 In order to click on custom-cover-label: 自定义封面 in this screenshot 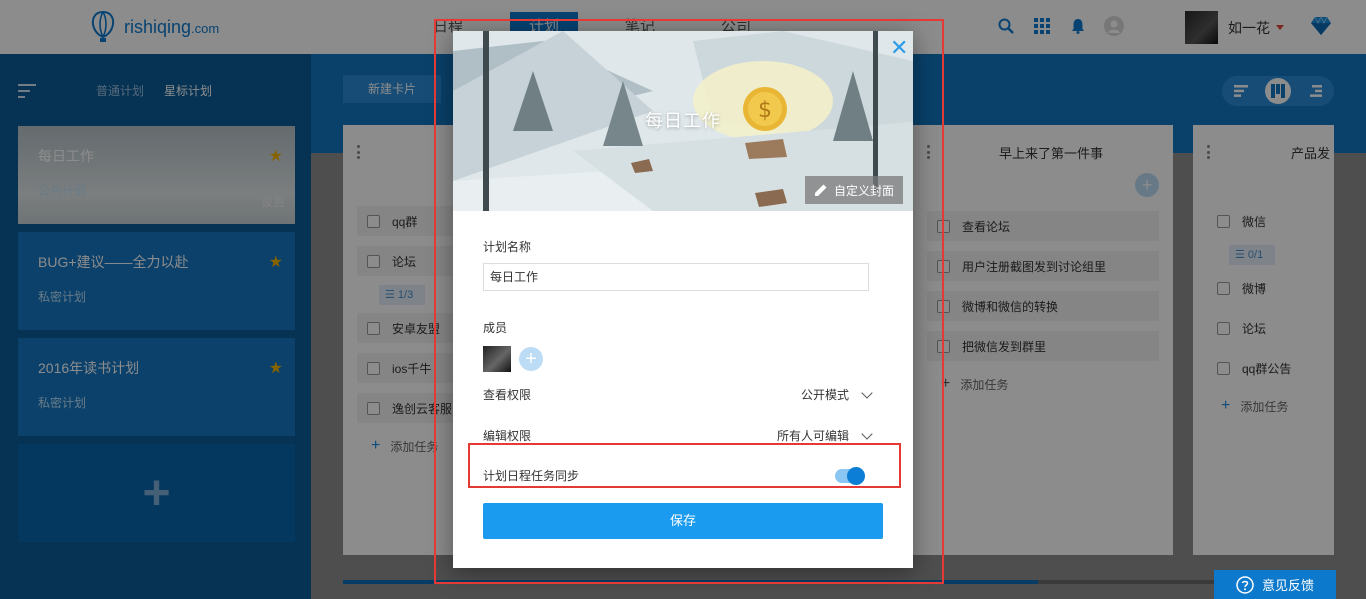, I will do `click(863, 190)`.